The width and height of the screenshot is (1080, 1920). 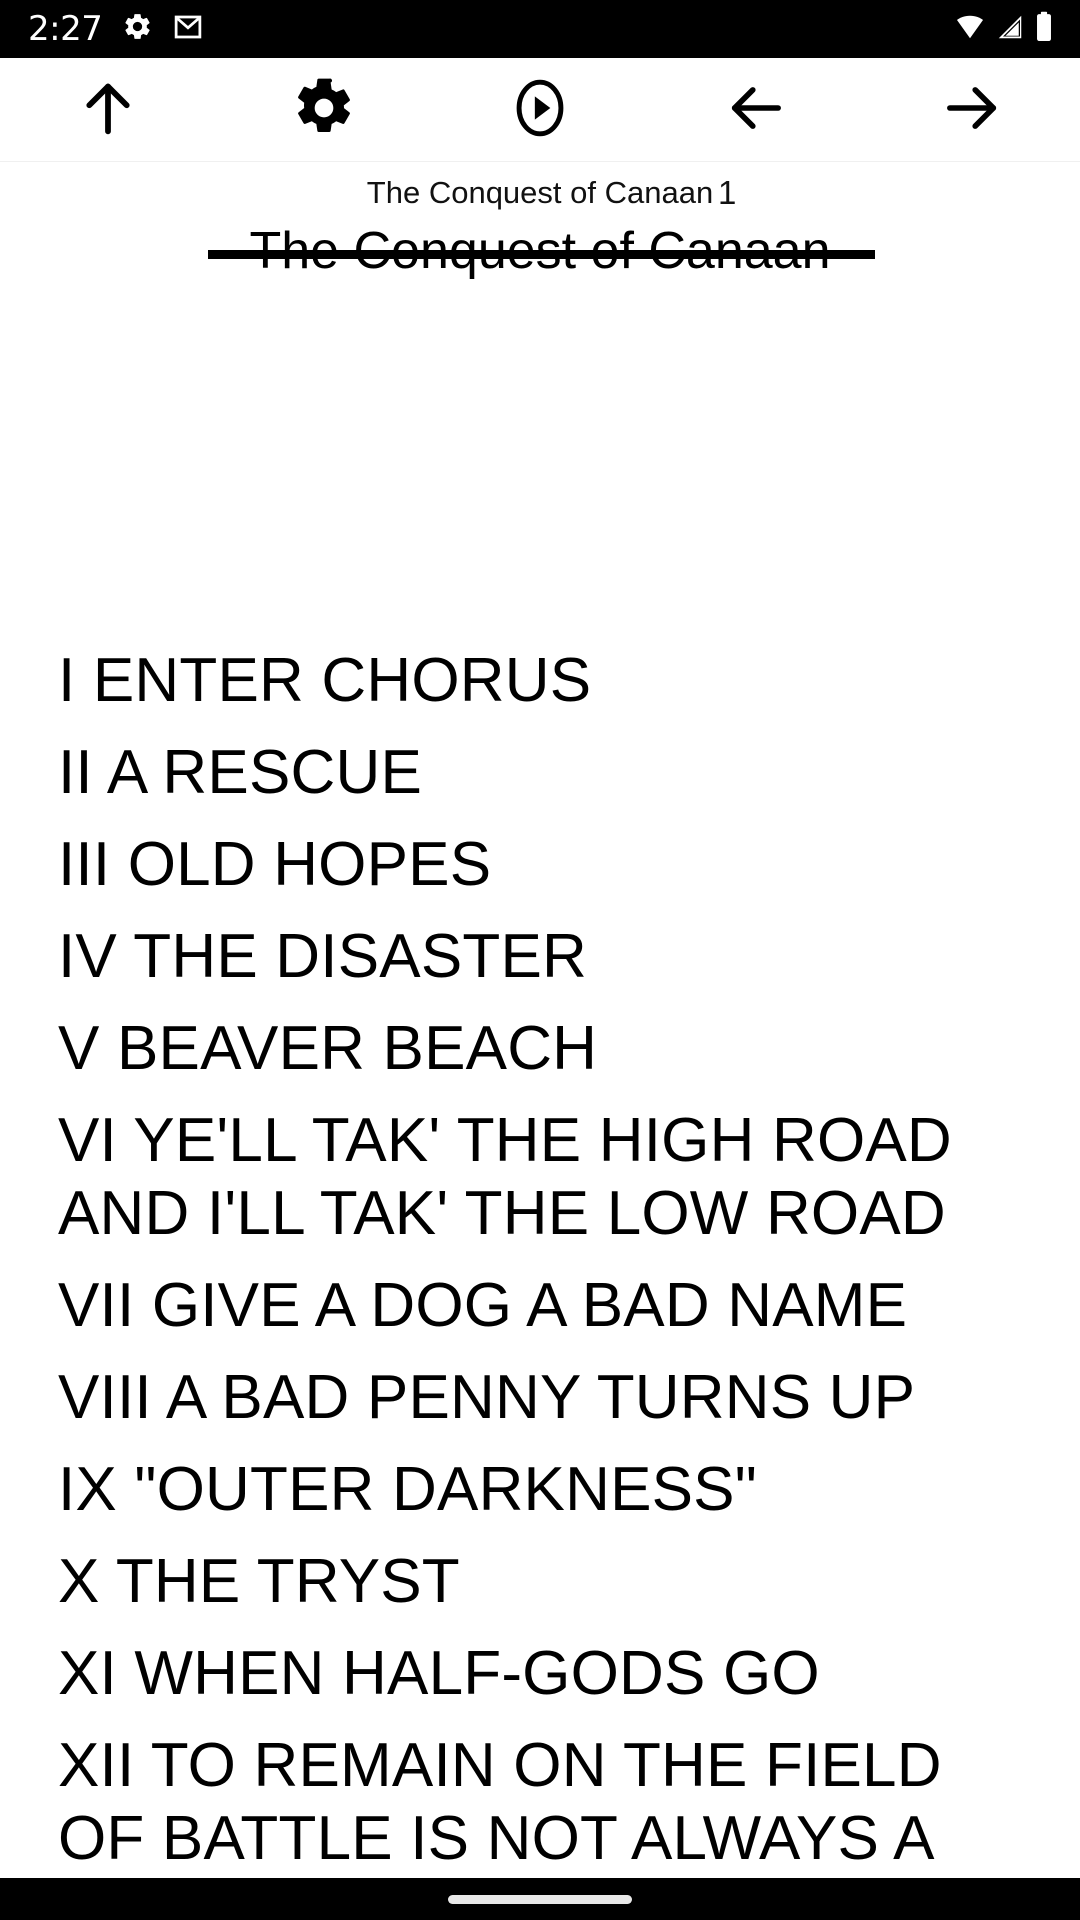 I want to click on arrow-right-icon, so click(x=972, y=109).